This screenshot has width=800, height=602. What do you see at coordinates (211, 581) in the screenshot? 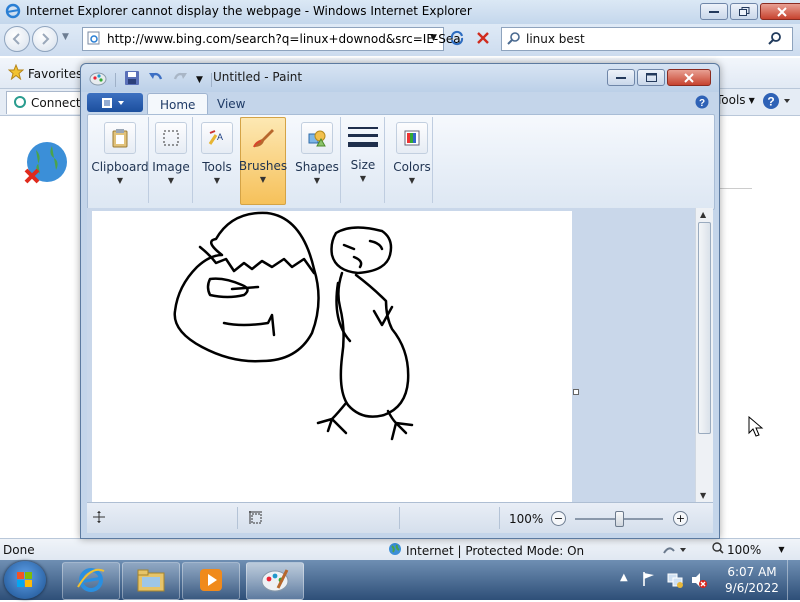
I see `taskbar-media-player` at bounding box center [211, 581].